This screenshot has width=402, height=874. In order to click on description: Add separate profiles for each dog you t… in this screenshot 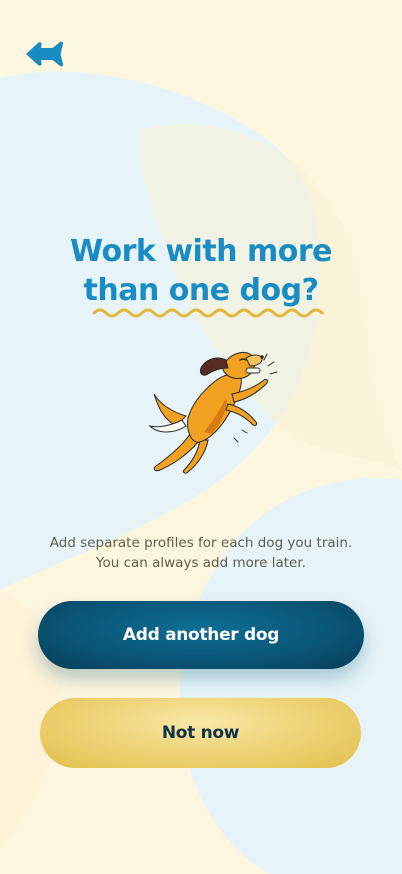, I will do `click(201, 553)`.